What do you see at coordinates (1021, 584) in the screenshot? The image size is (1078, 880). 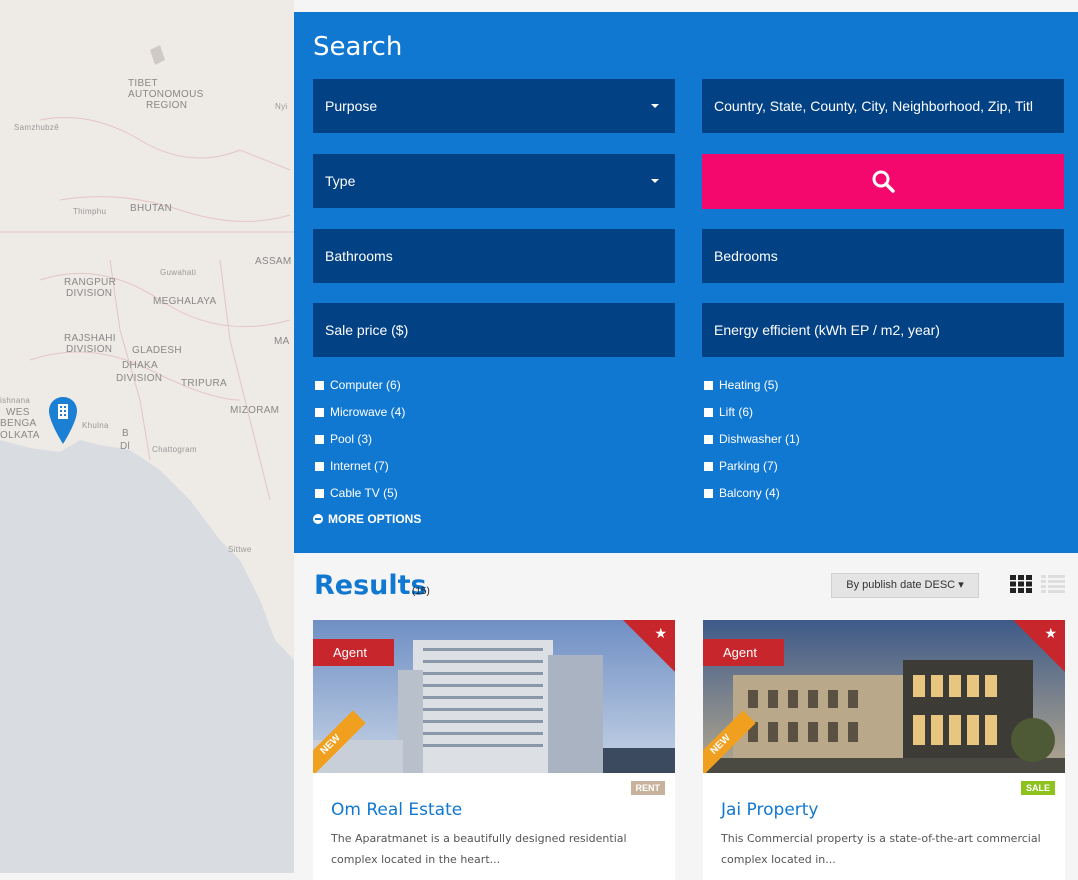 I see `grid-view-icon` at bounding box center [1021, 584].